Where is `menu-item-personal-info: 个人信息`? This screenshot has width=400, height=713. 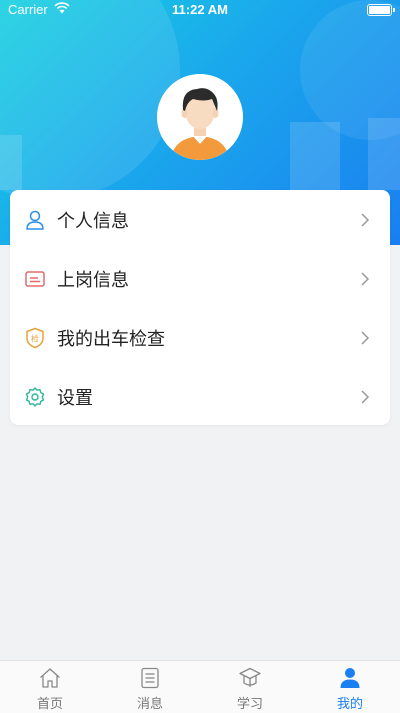
menu-item-personal-info: 个人信息 is located at coordinates (200, 219).